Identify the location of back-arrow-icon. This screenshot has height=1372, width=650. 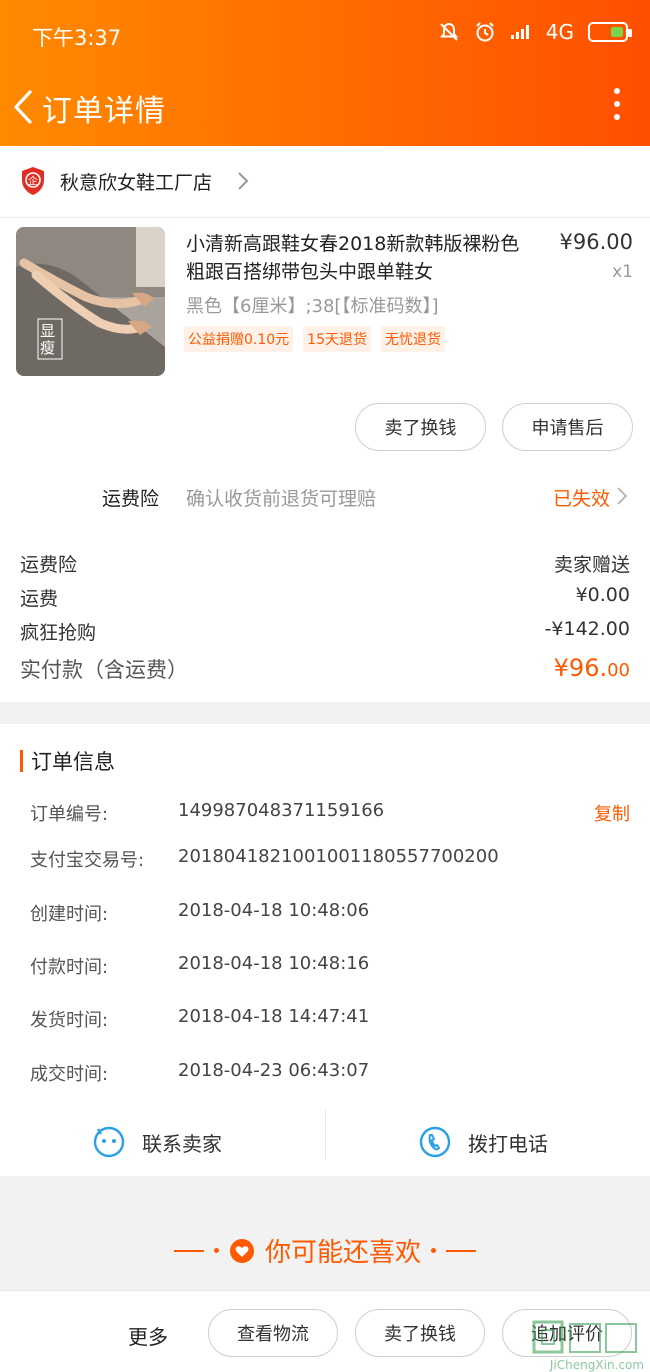
(25, 107).